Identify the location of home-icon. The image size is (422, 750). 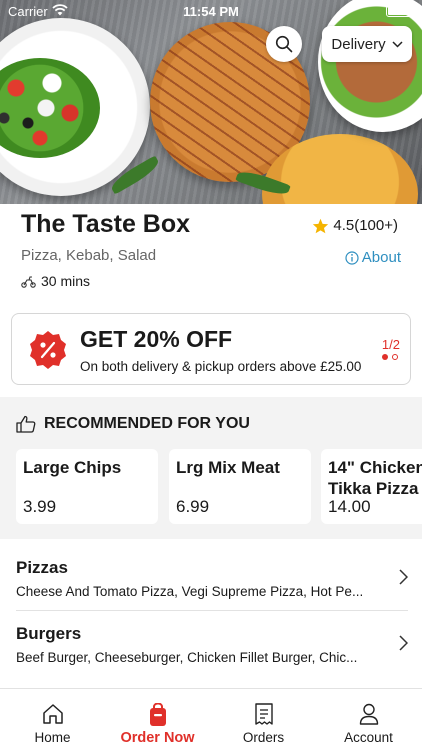
(52, 714).